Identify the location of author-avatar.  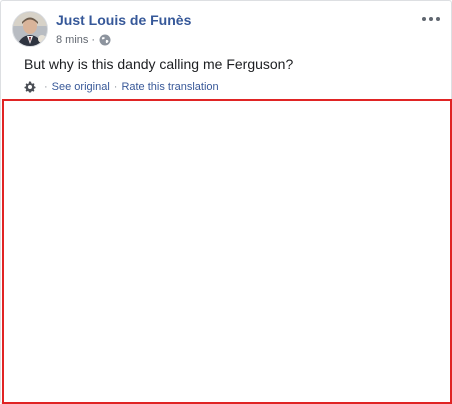
(30, 29).